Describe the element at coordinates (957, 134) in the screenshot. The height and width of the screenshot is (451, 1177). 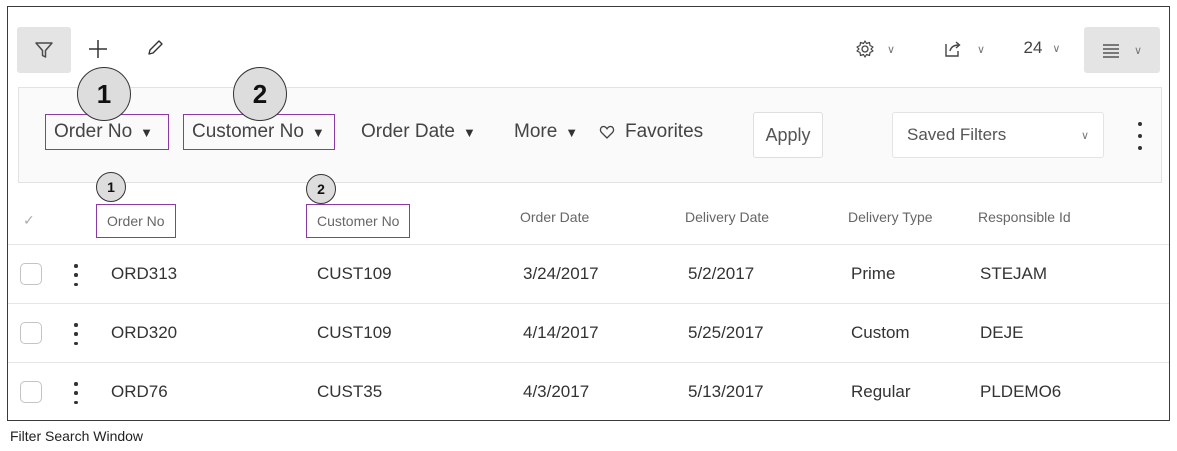
I see `saved-filters-label: Saved Filters` at that location.